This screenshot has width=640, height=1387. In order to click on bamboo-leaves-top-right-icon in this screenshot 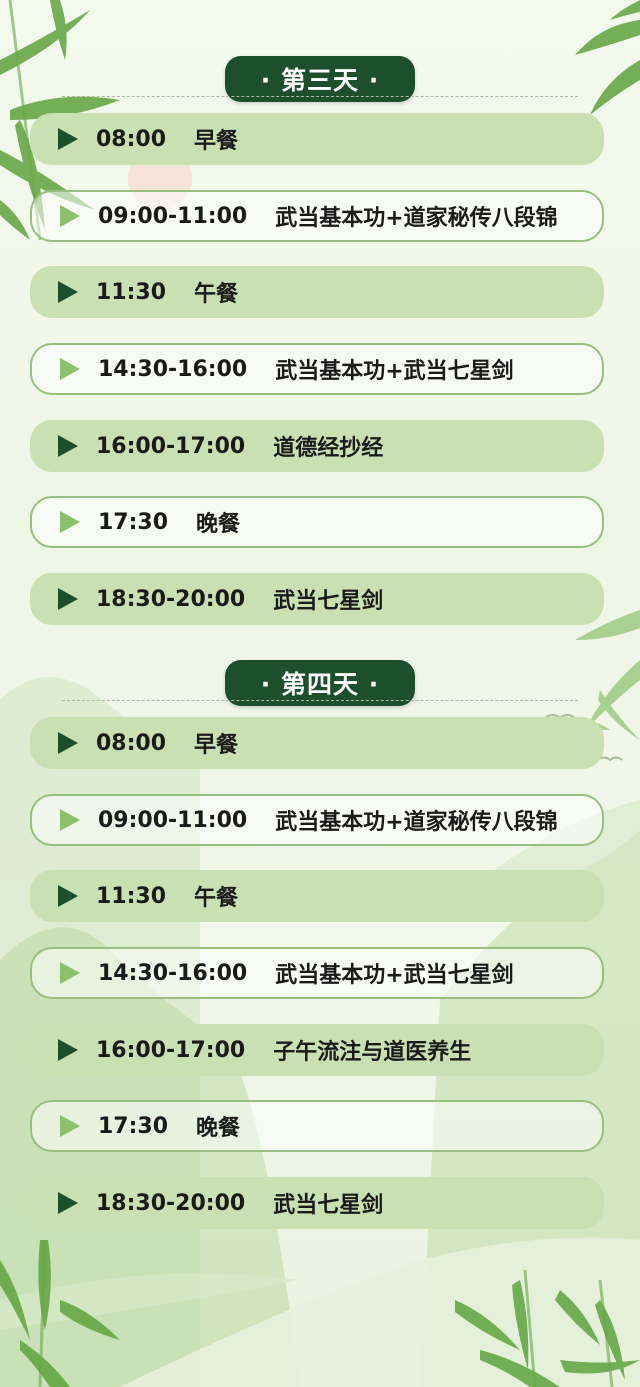, I will do `click(607, 57)`.